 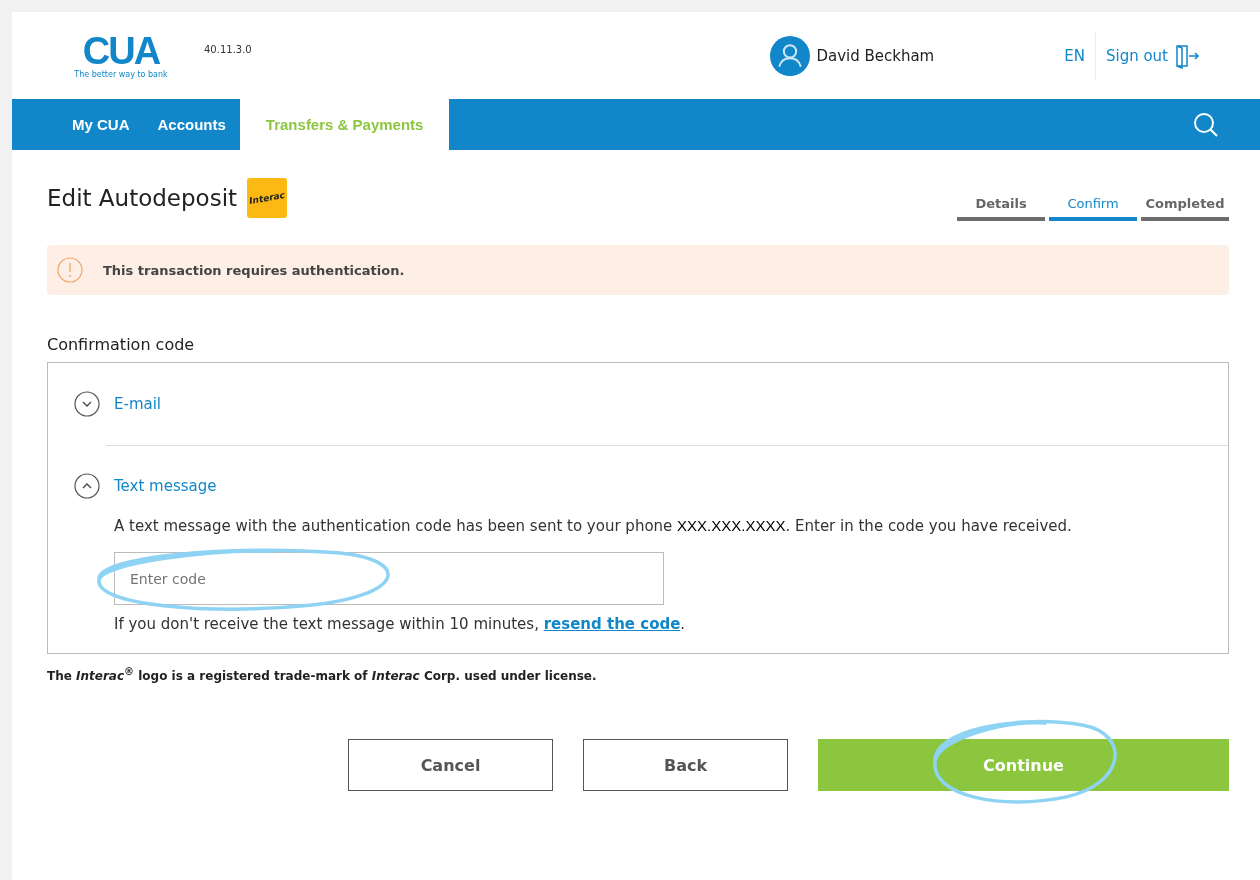 I want to click on interac-logo: Interac, so click(x=267, y=197).